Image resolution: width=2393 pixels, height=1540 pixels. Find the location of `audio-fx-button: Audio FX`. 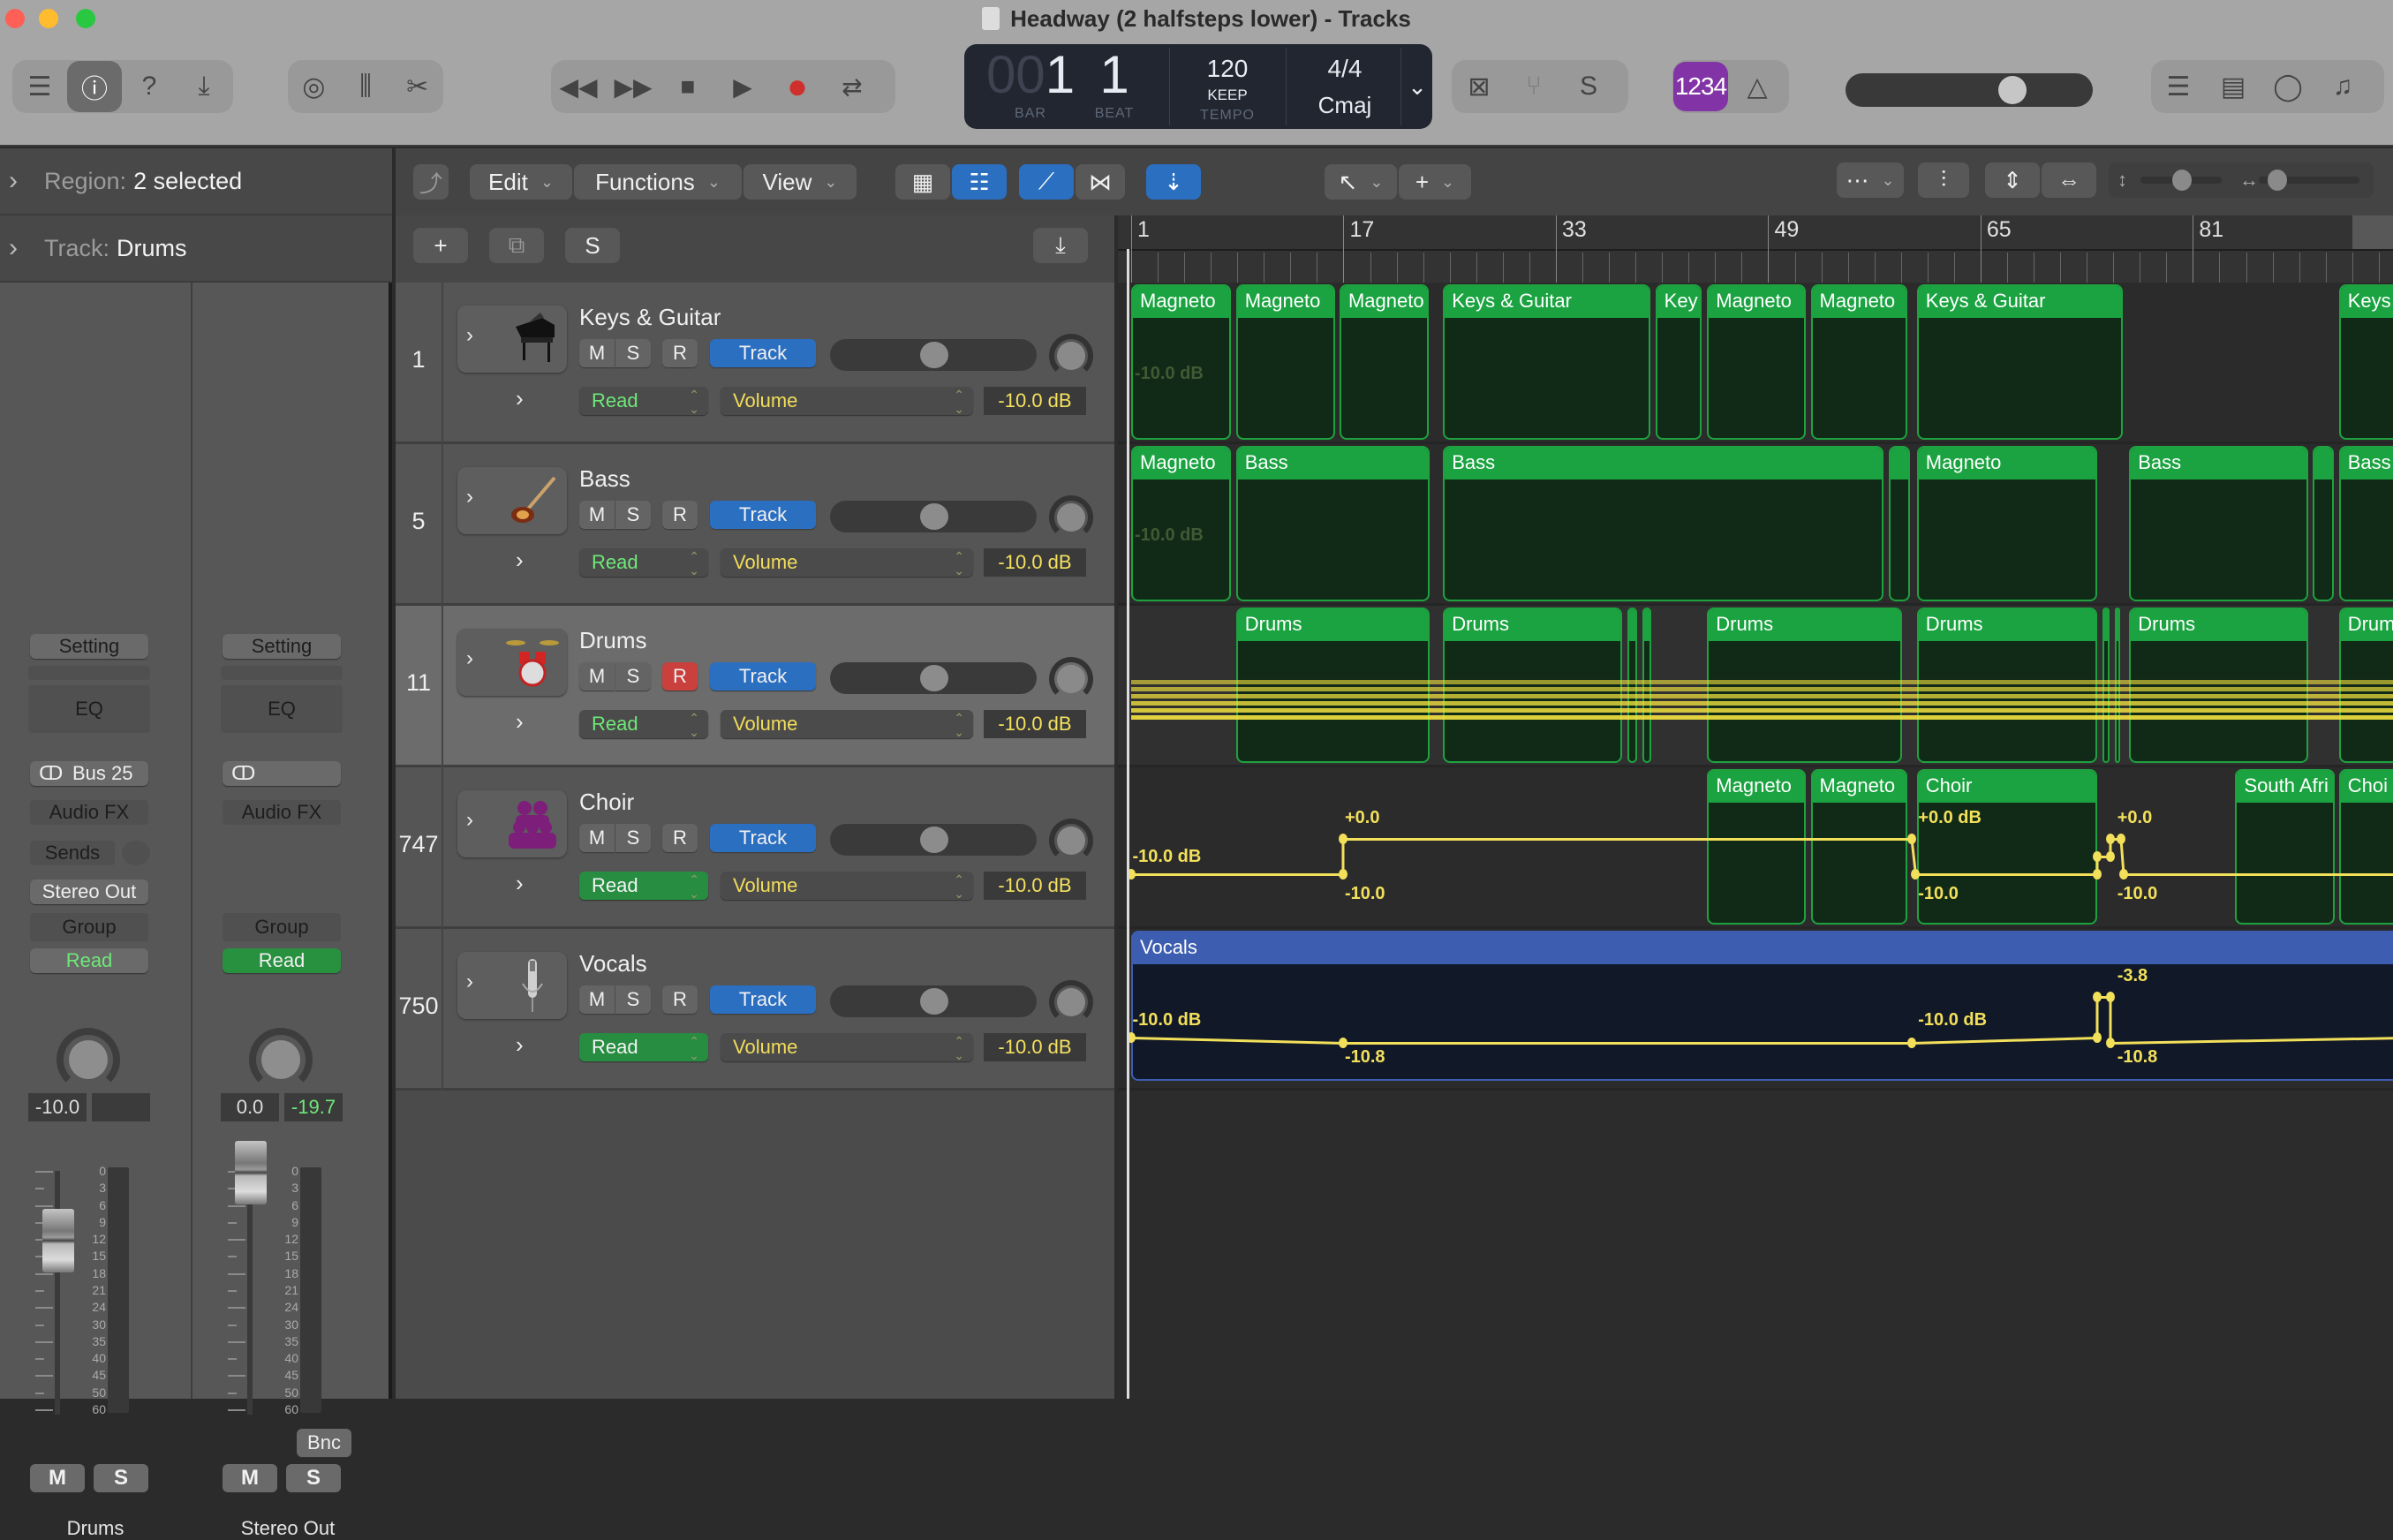

audio-fx-button: Audio FX is located at coordinates (89, 812).